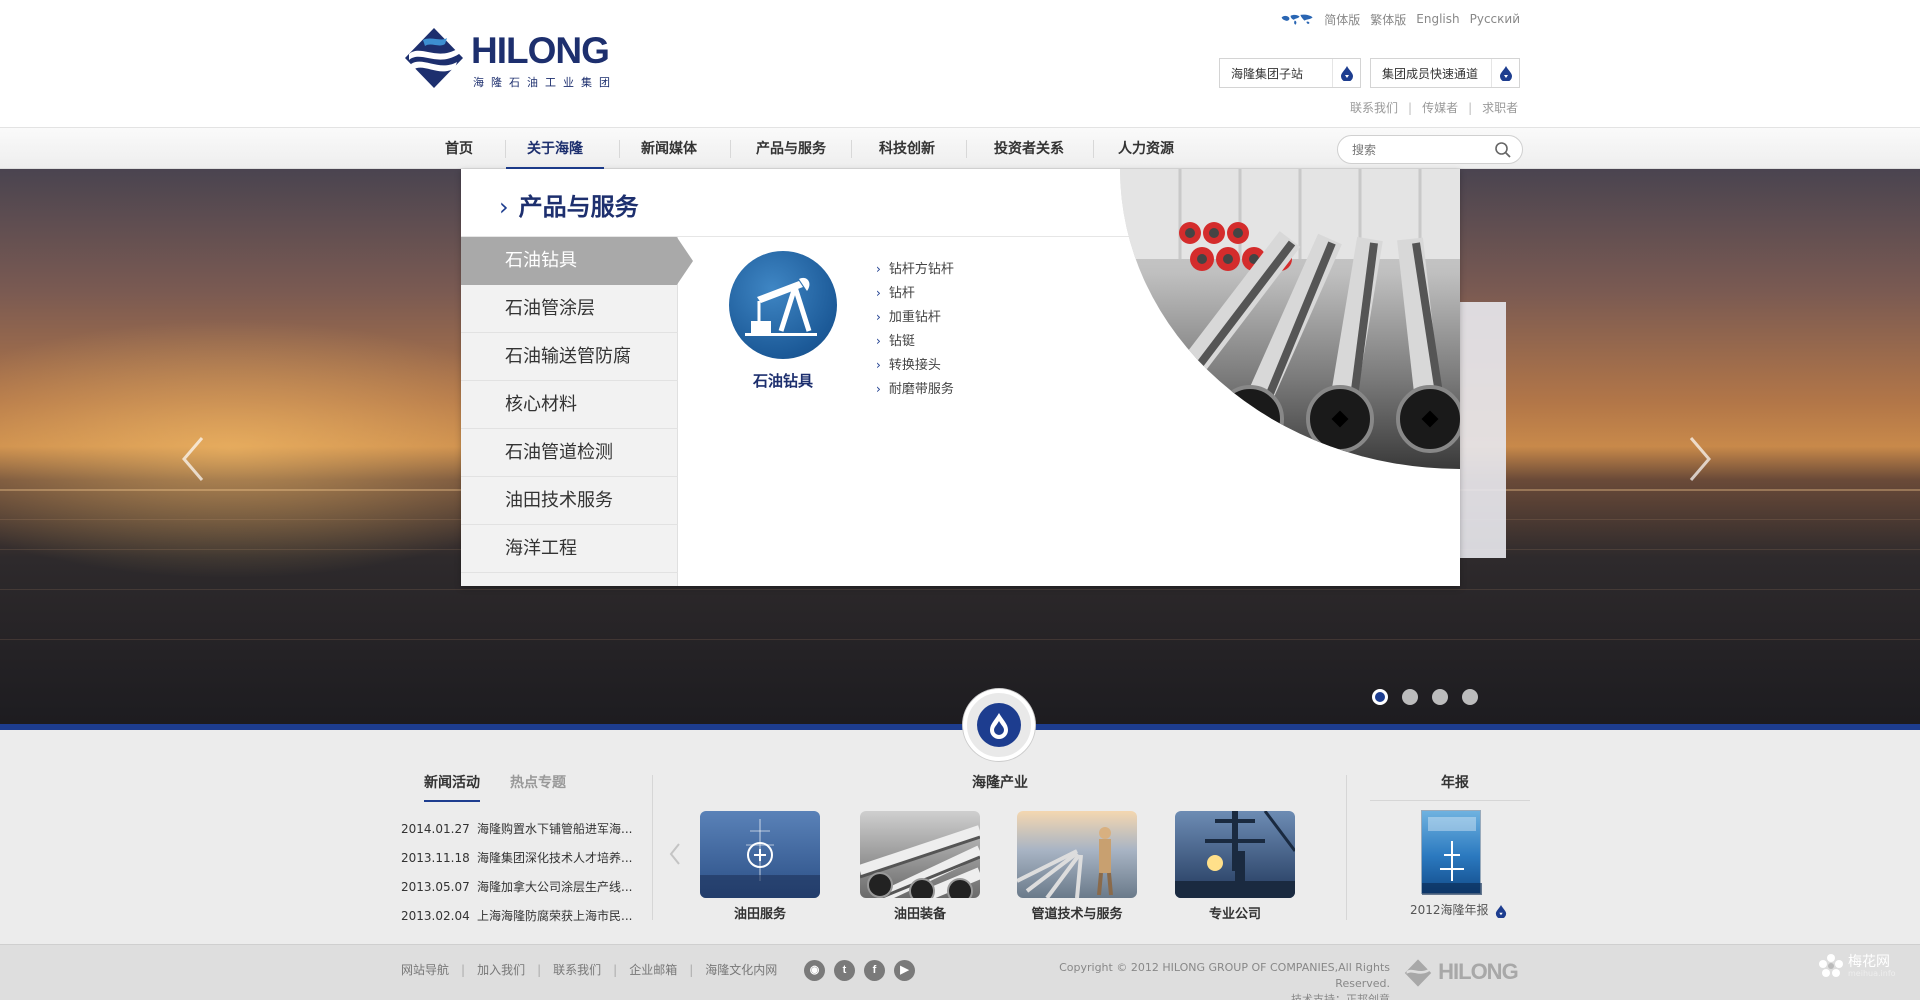  What do you see at coordinates (1093, 149) in the screenshot?
I see `nav-separator` at bounding box center [1093, 149].